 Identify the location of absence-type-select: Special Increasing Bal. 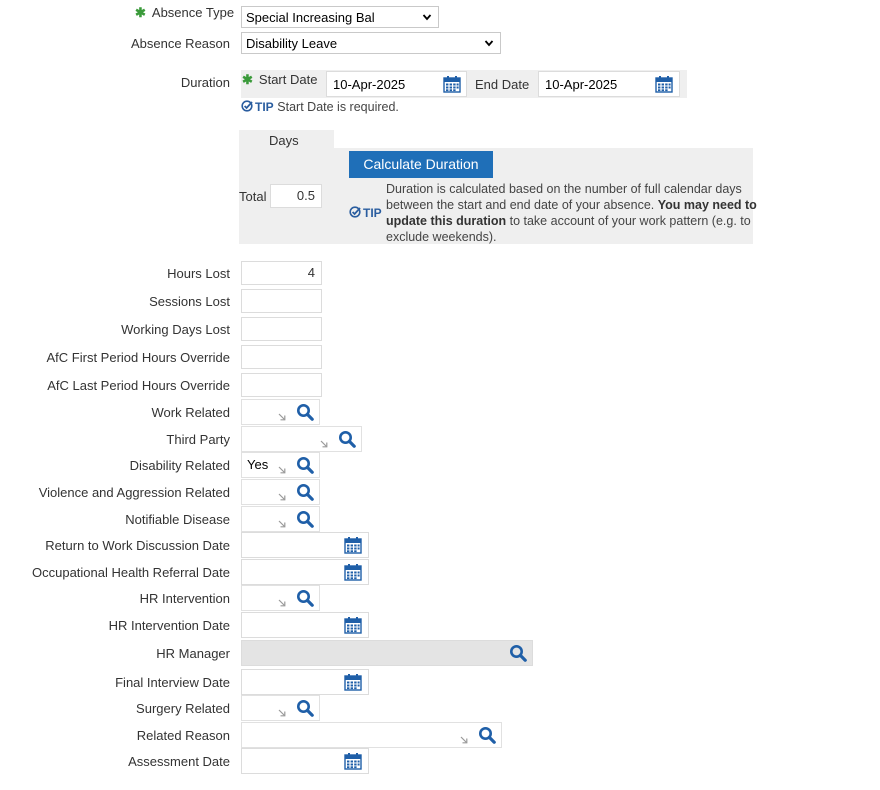
(340, 17).